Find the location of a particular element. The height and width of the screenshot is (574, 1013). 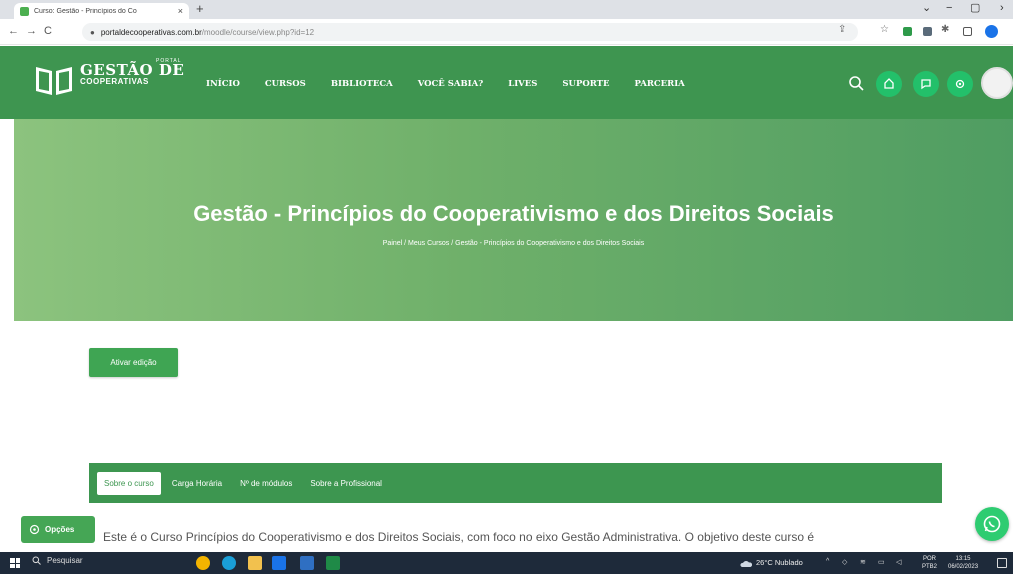

share-icon: ⇪ is located at coordinates (842, 30).